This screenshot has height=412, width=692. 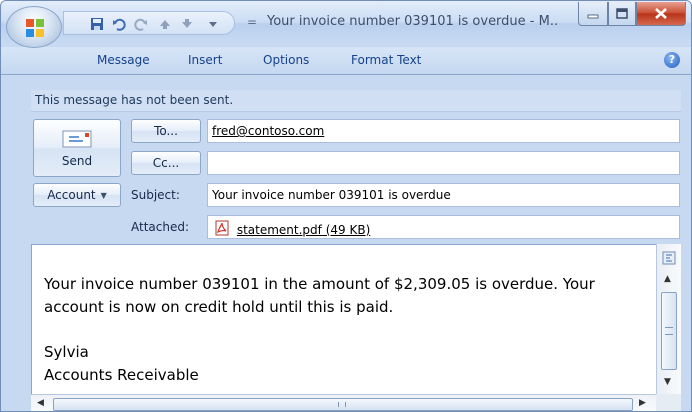 I want to click on attachment-link: statement.pdf (49 KB), so click(x=303, y=230).